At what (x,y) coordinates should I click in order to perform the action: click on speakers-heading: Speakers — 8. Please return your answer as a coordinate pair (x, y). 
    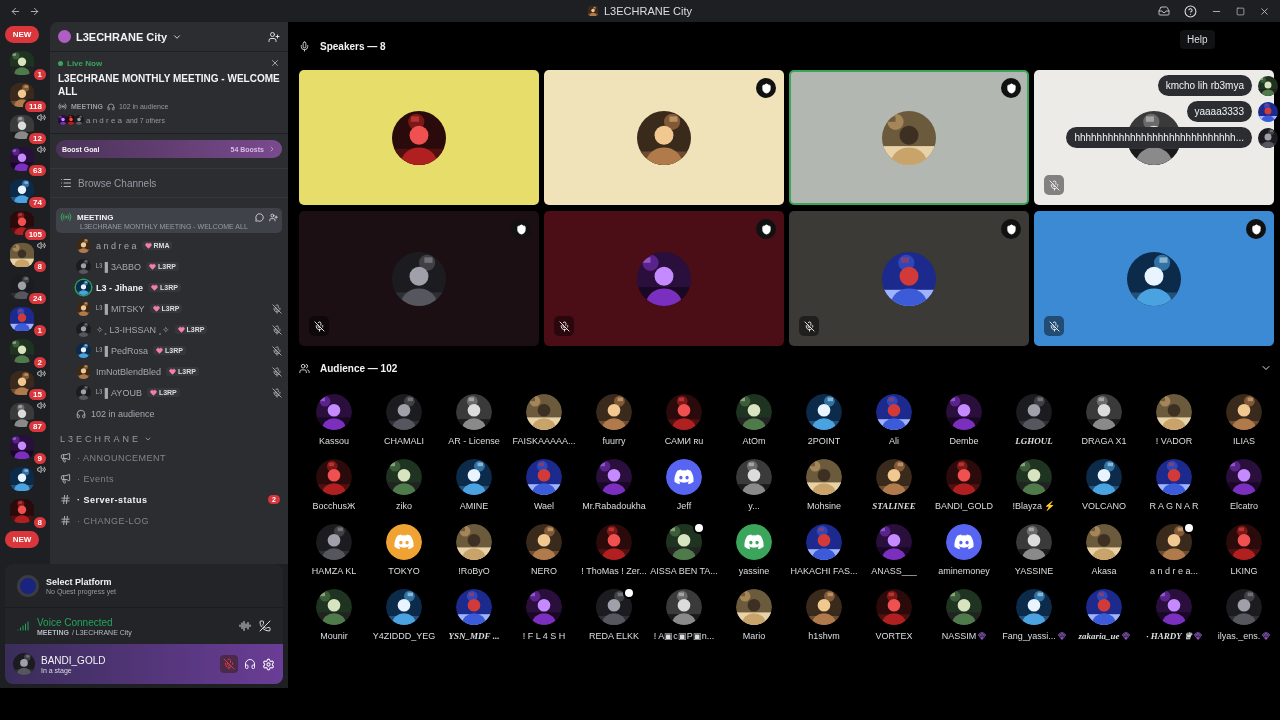
    Looking at the image, I should click on (353, 46).